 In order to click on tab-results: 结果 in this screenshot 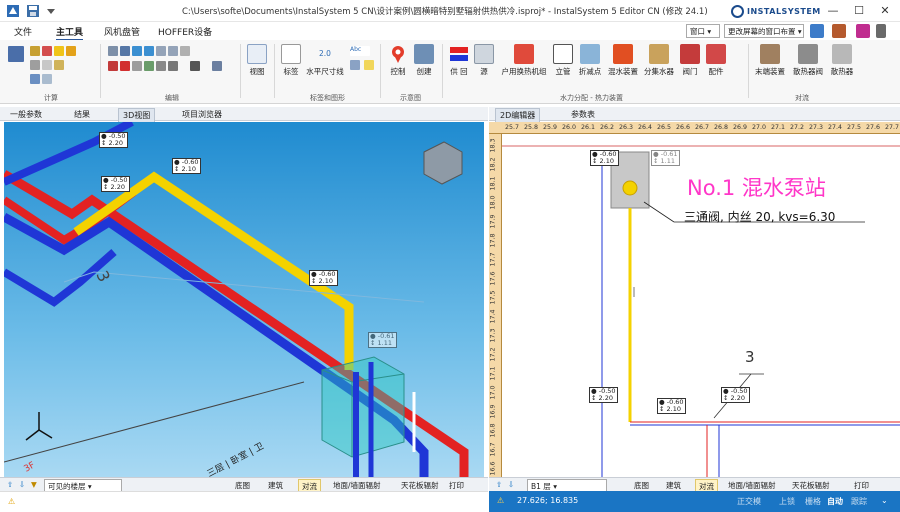, I will do `click(82, 114)`.